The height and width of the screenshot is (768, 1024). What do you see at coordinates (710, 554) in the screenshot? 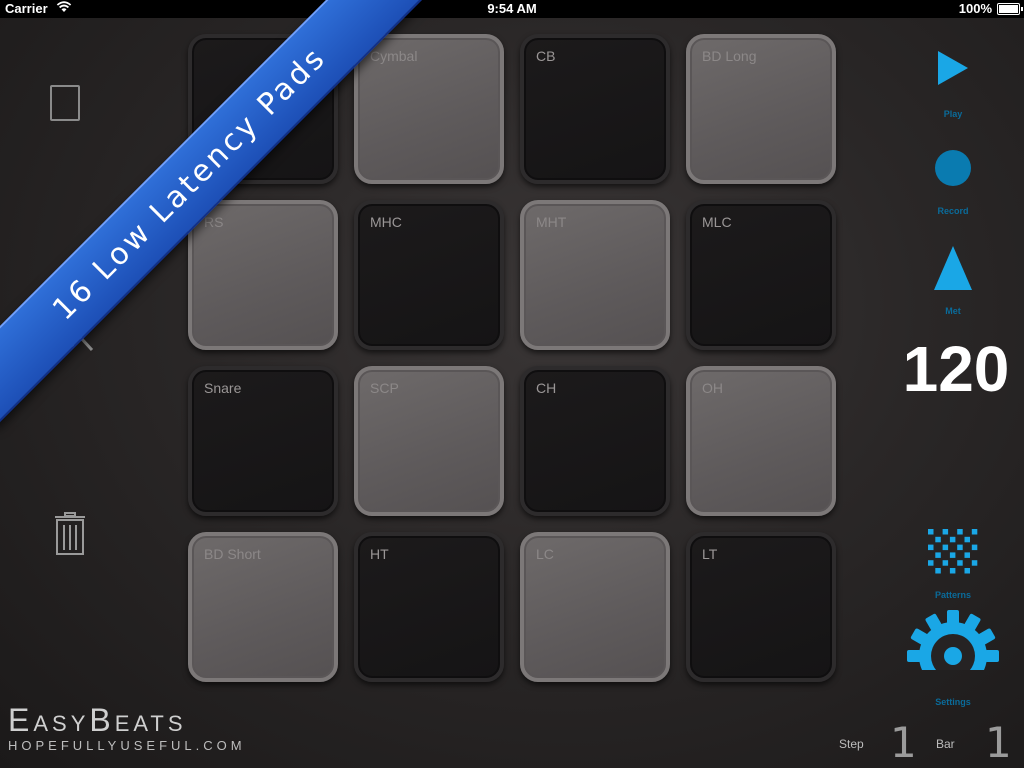
I see `drum-pad-label: LT` at bounding box center [710, 554].